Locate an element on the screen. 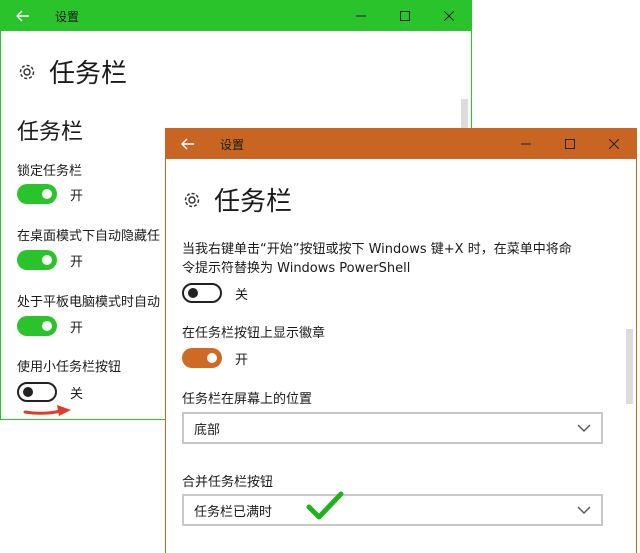 This screenshot has width=640, height=553. setting-label-auto-hide-tablet: 处于平板电脑模式时自动 is located at coordinates (89, 302).